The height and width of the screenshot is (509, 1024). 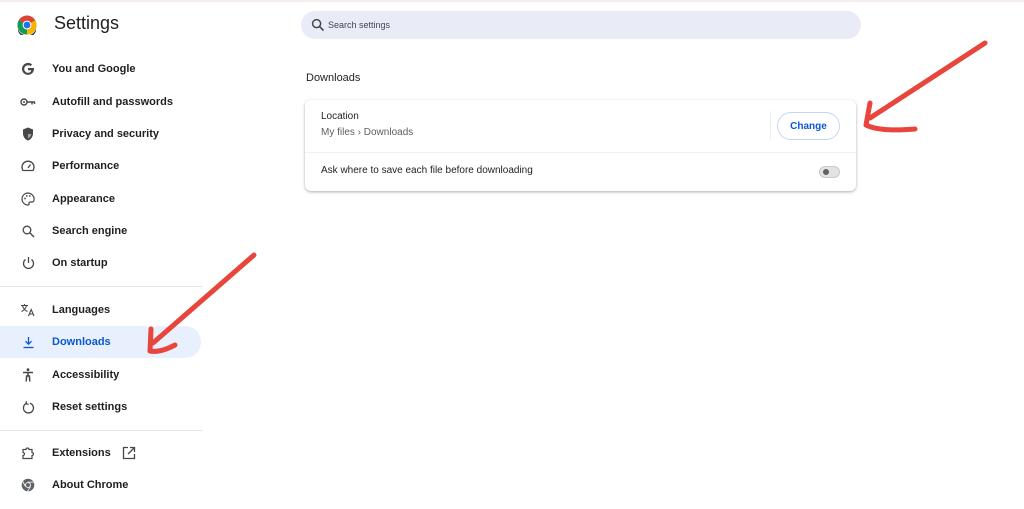 I want to click on sidebar-item-label: Appearance, so click(x=83, y=199).